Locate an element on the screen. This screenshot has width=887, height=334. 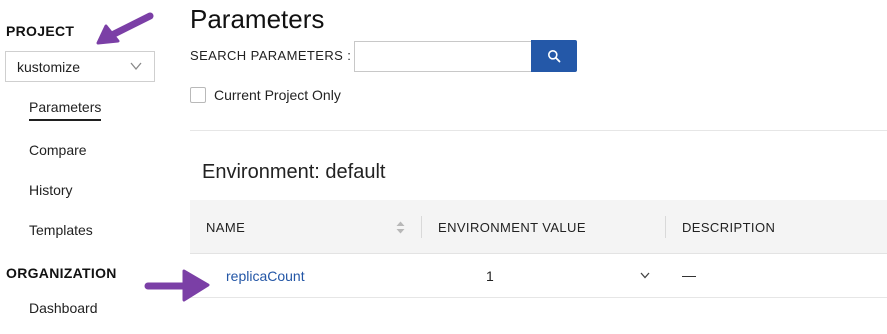
project-select: kustomize is located at coordinates (80, 66).